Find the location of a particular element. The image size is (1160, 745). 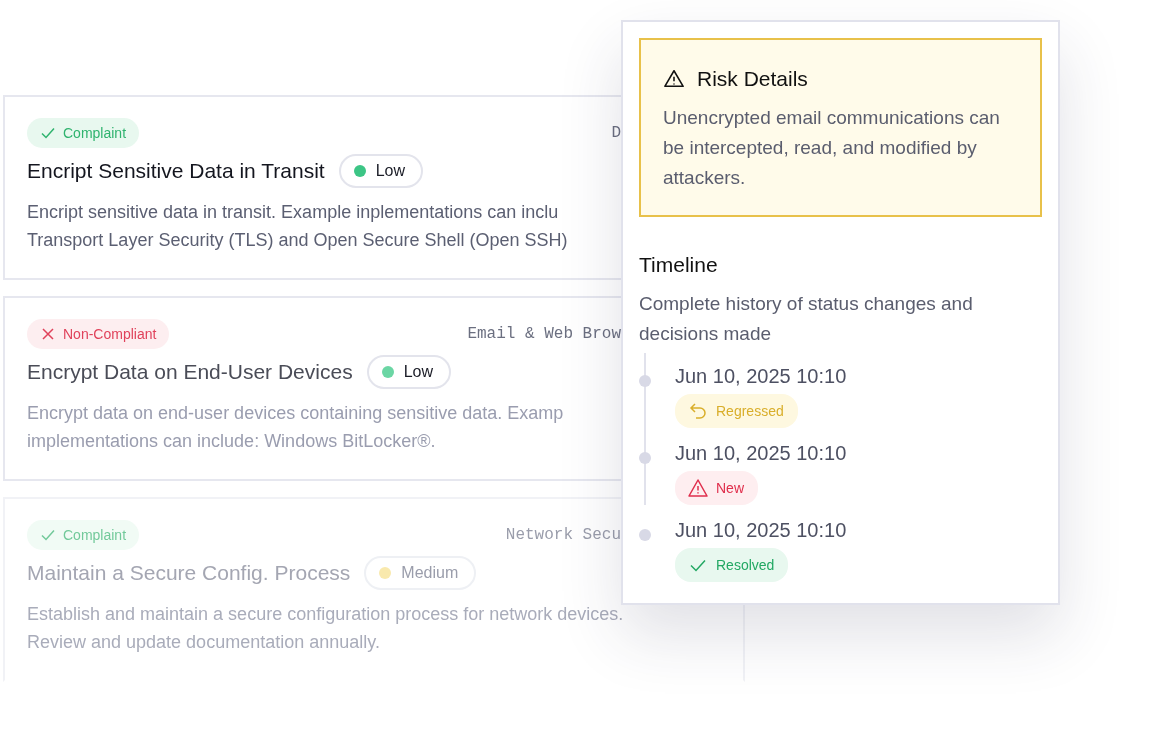

timeline-dot is located at coordinates (645, 535).